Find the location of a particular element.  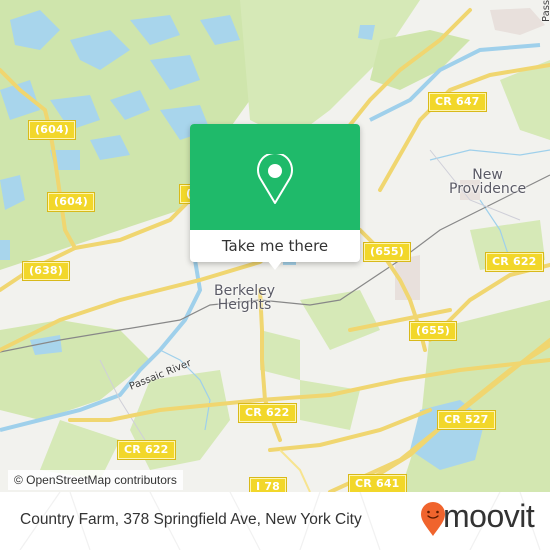

map-attribution: © OpenStreetMap contributors is located at coordinates (95, 480).